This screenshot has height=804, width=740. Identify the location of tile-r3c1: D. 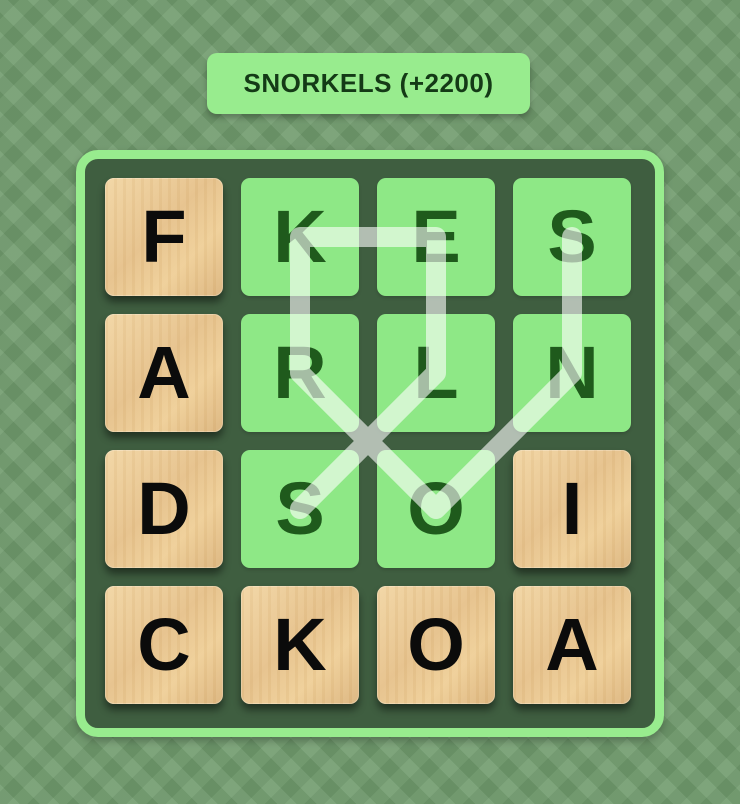
(164, 509).